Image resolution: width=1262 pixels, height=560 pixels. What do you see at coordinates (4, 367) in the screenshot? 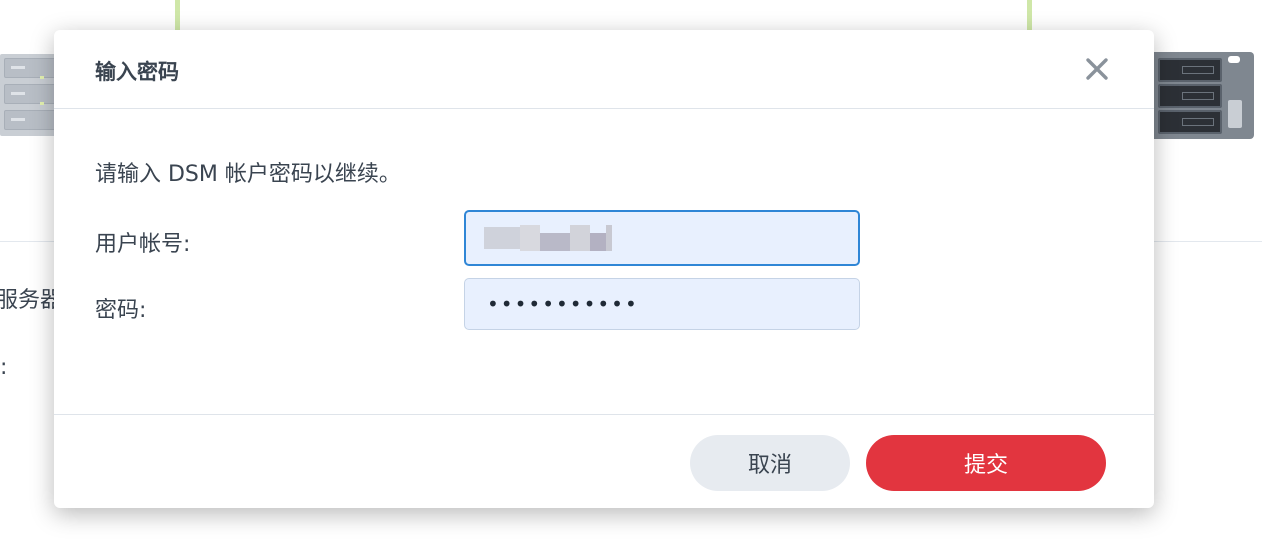
I see `background-label: 器:` at bounding box center [4, 367].